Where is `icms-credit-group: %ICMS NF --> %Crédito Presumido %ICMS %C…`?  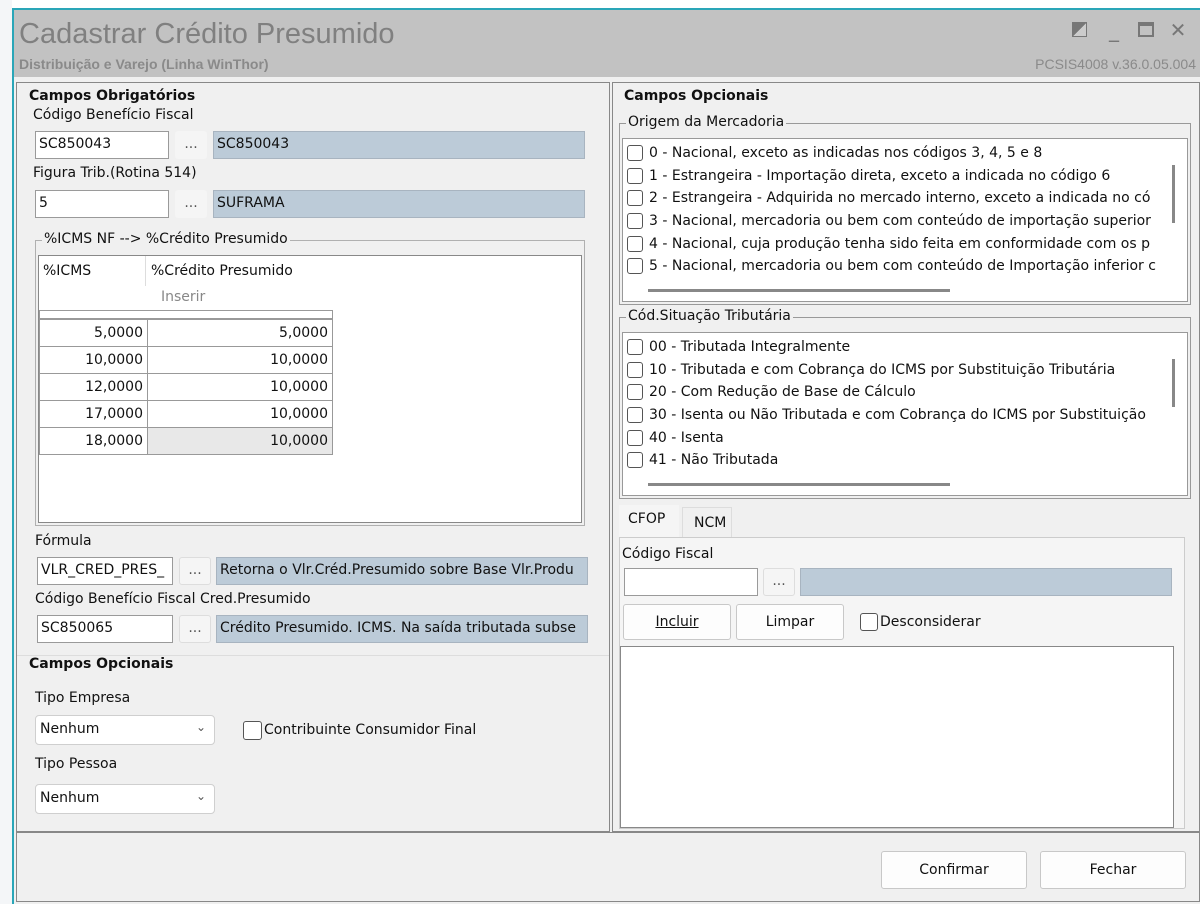
icms-credit-group: %ICMS NF --> %Crédito Presumido %ICMS %C… is located at coordinates (310, 378).